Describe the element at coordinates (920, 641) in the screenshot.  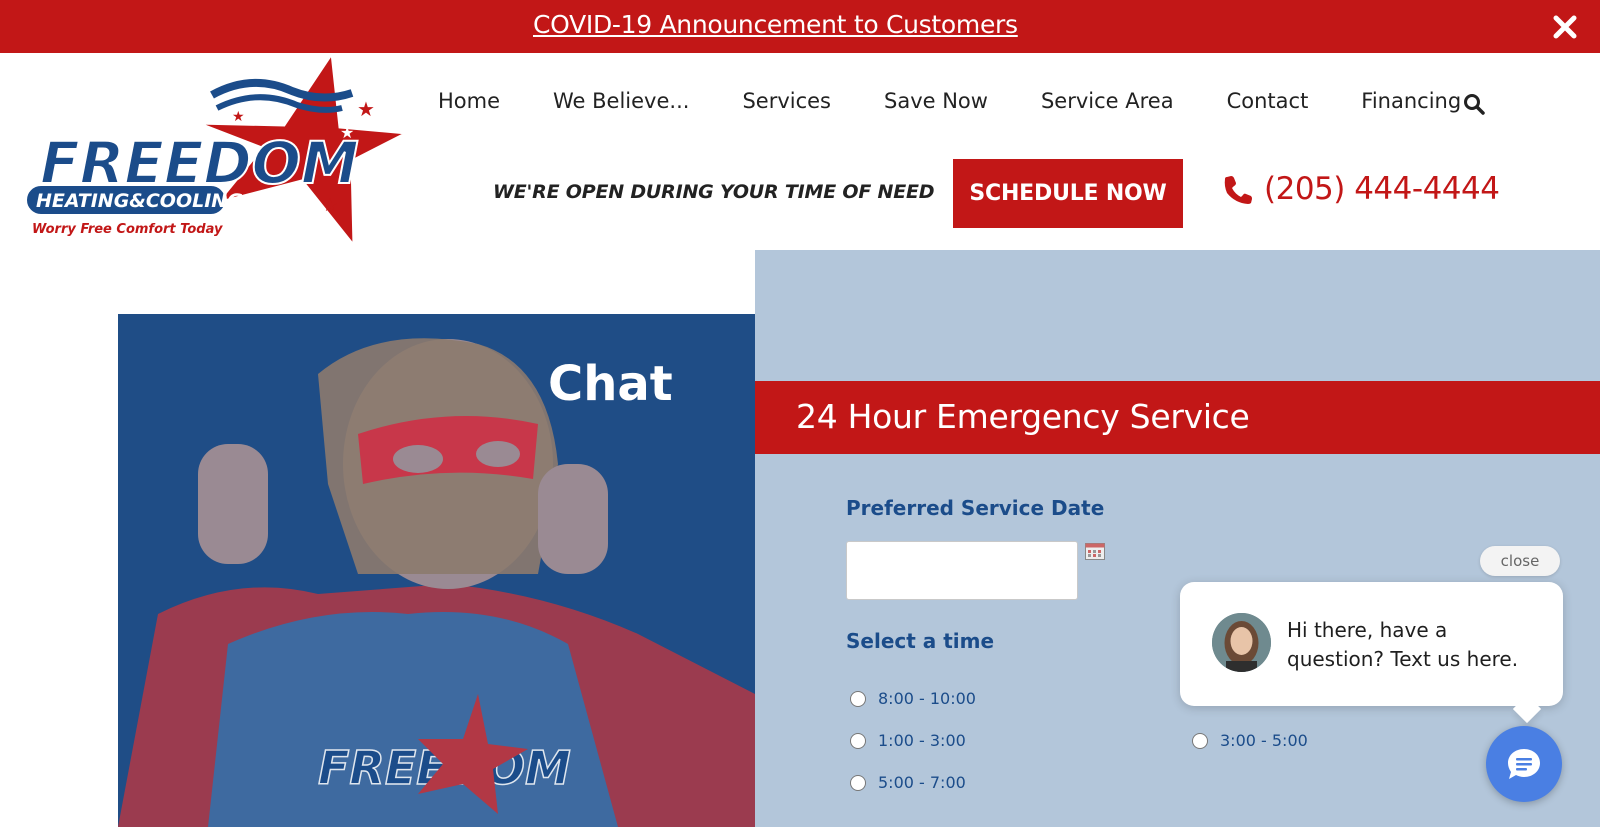
I see `time-label: Select a time` at that location.